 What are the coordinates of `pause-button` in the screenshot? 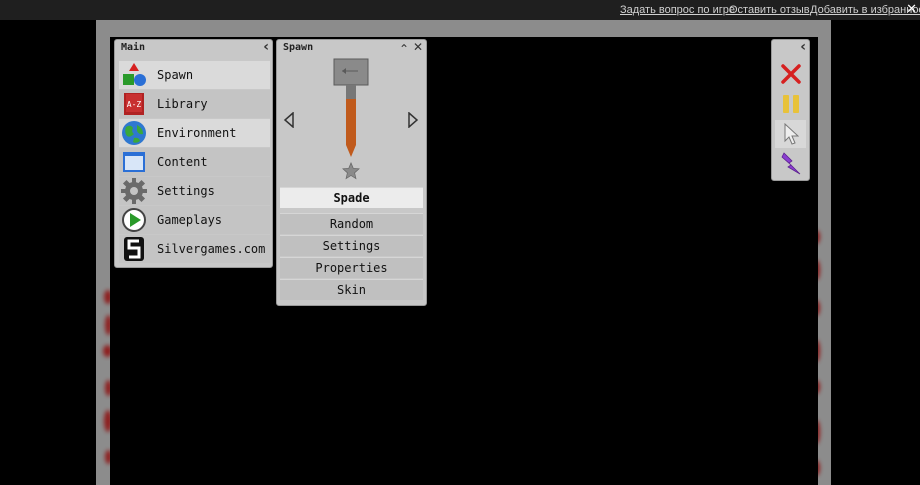 It's located at (790, 104).